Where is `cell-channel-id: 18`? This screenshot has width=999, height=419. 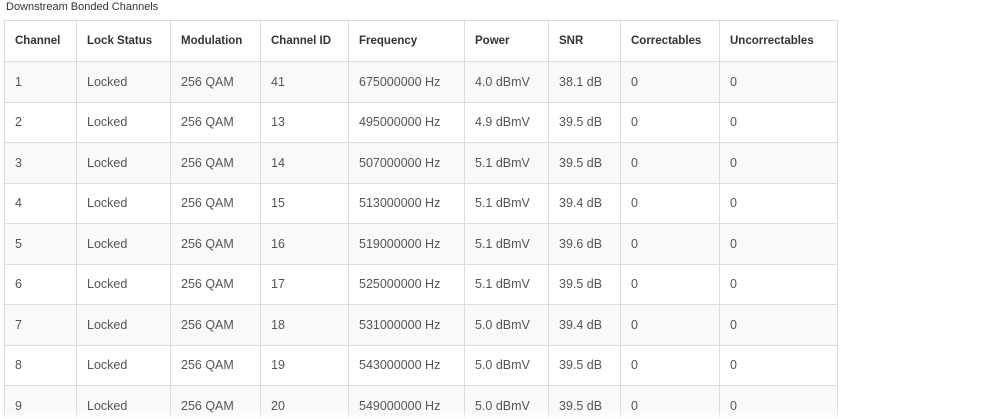
cell-channel-id: 18 is located at coordinates (304, 325).